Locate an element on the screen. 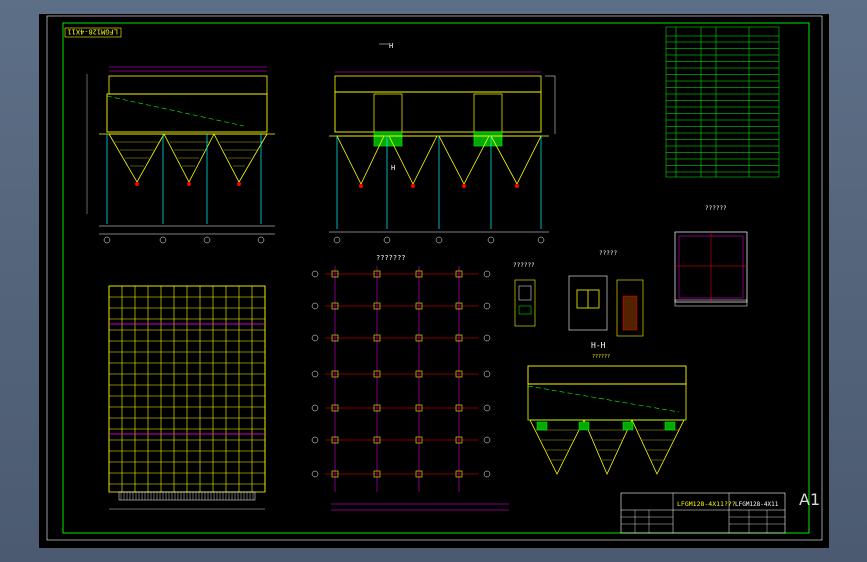  detail-2-title: ????? is located at coordinates (608, 253).